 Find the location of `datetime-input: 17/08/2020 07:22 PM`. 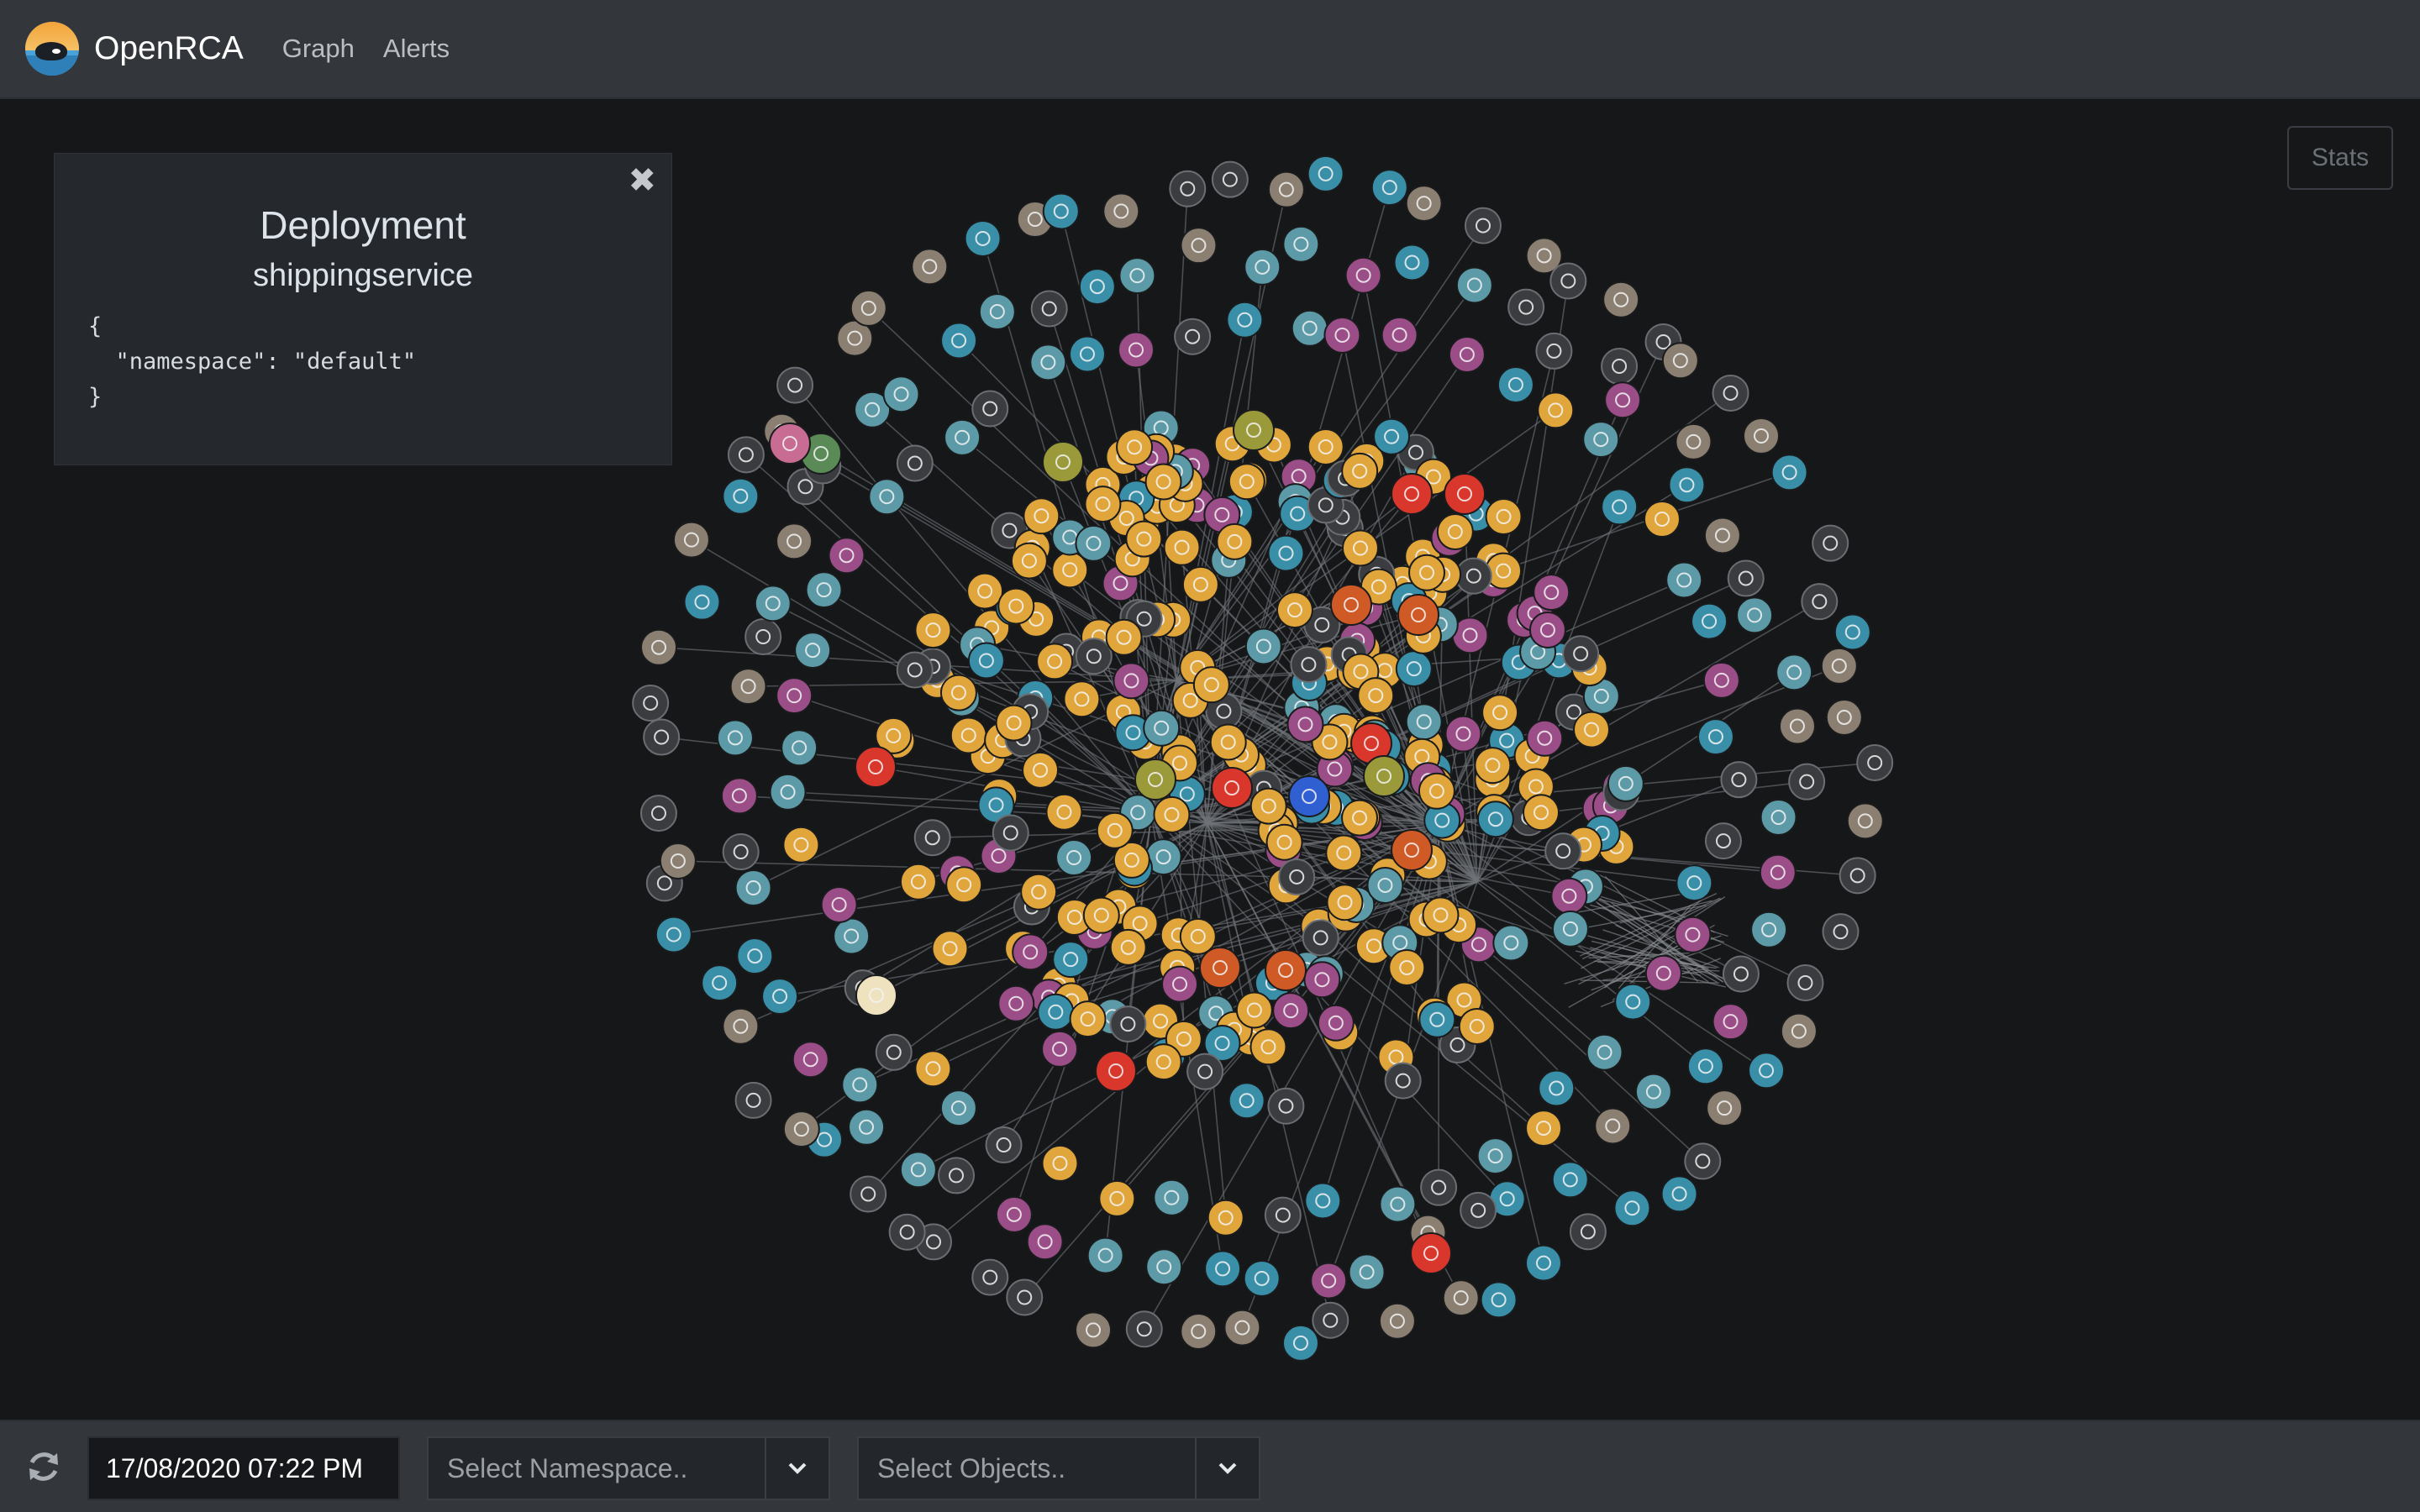

datetime-input: 17/08/2020 07:22 PM is located at coordinates (243, 1468).